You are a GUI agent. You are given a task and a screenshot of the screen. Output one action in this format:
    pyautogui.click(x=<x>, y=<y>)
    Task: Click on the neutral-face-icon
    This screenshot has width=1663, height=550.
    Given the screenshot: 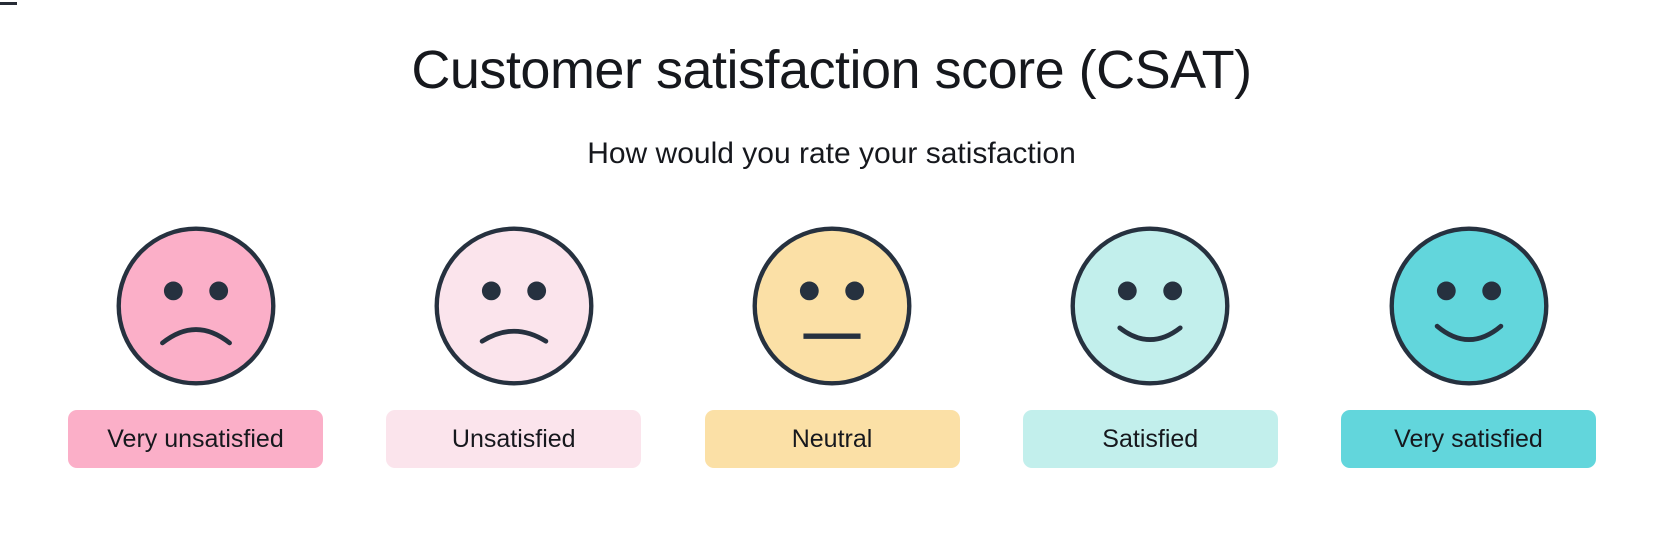 What is the action you would take?
    pyautogui.click(x=832, y=306)
    